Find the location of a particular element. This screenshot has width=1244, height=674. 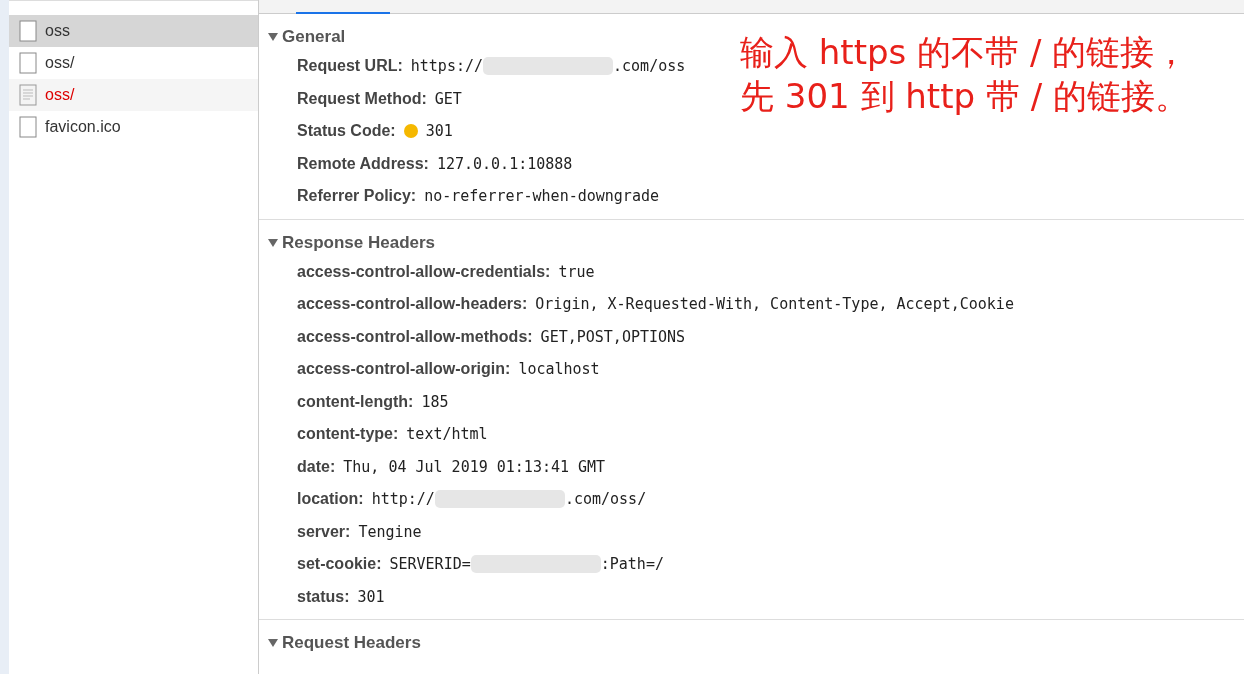

header-name: content-length: is located at coordinates (355, 401).